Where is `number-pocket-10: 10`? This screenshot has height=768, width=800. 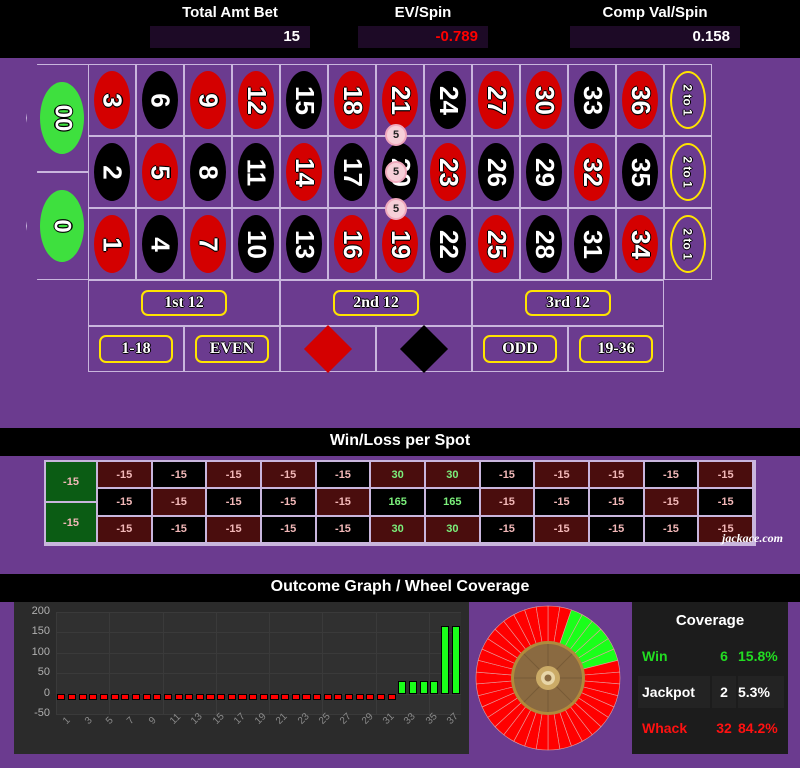
number-pocket-10: 10 is located at coordinates (256, 244).